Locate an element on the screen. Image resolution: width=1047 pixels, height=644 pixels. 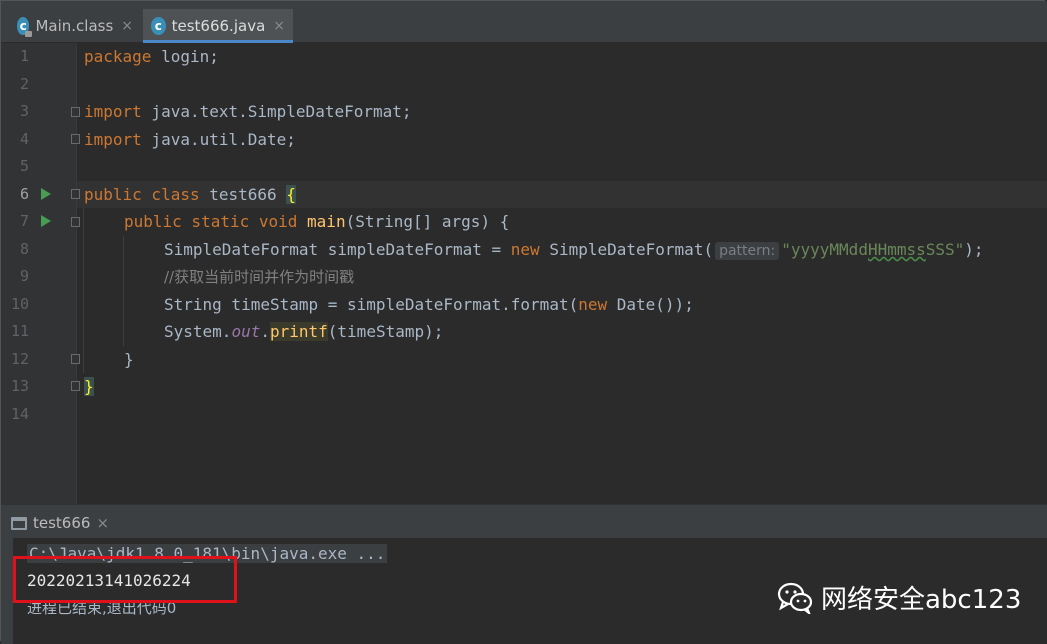
code-line-13: } is located at coordinates (89, 386).